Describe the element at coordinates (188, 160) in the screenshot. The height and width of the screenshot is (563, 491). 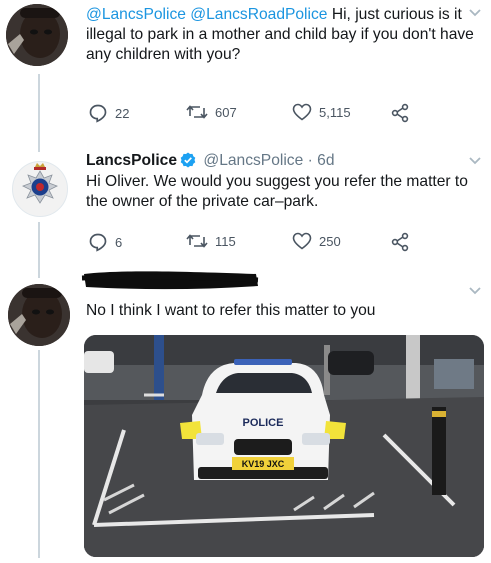
I see `verified-badge-icon` at that location.